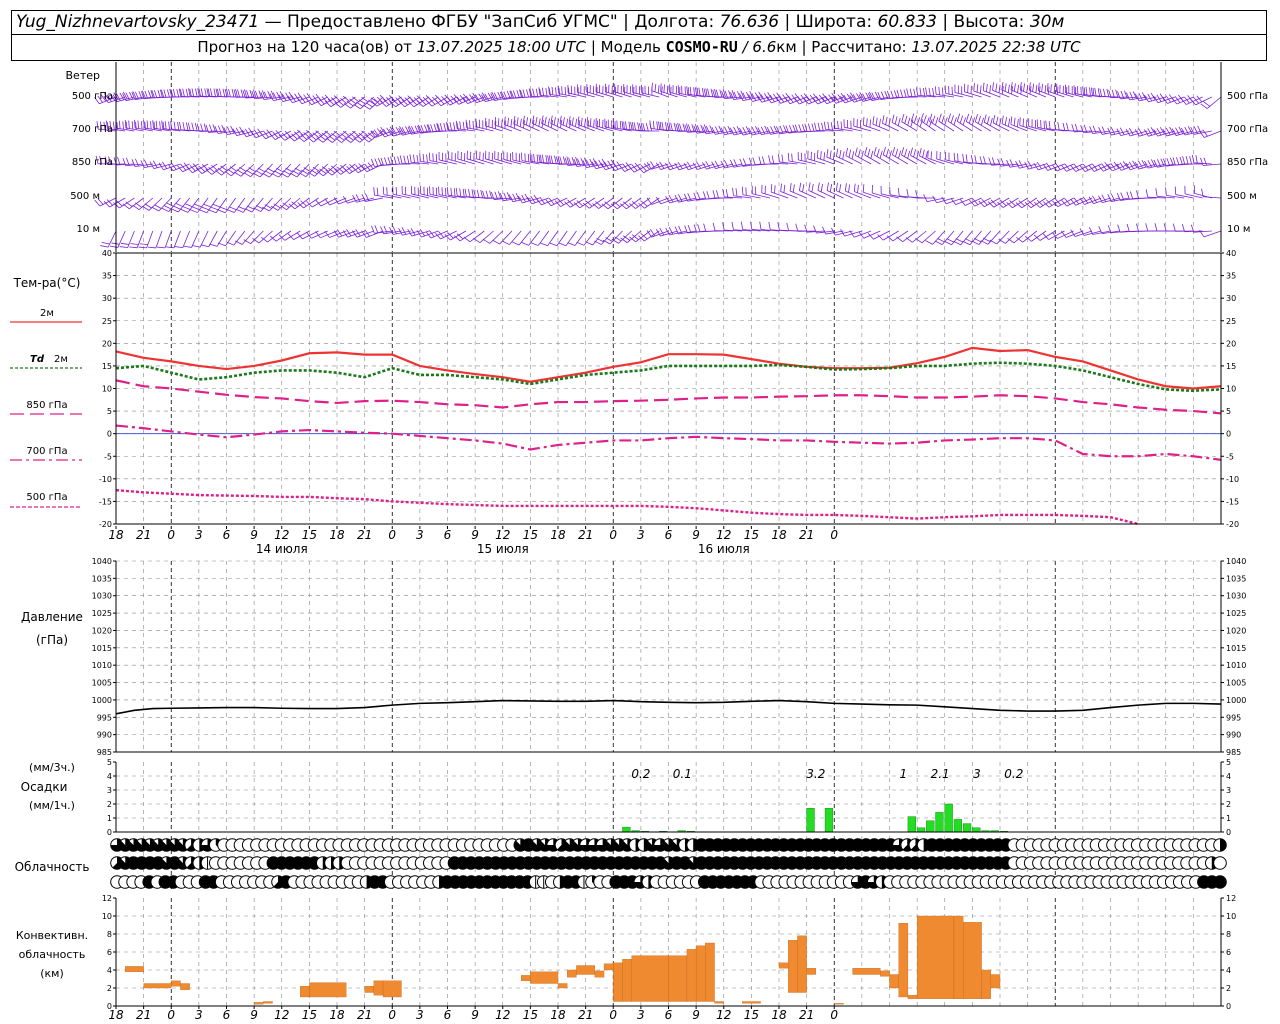 Image resolution: width=1280 pixels, height=1024 pixels. What do you see at coordinates (475, 1015) in the screenshot?
I see `conv-hour-label: 9` at bounding box center [475, 1015].